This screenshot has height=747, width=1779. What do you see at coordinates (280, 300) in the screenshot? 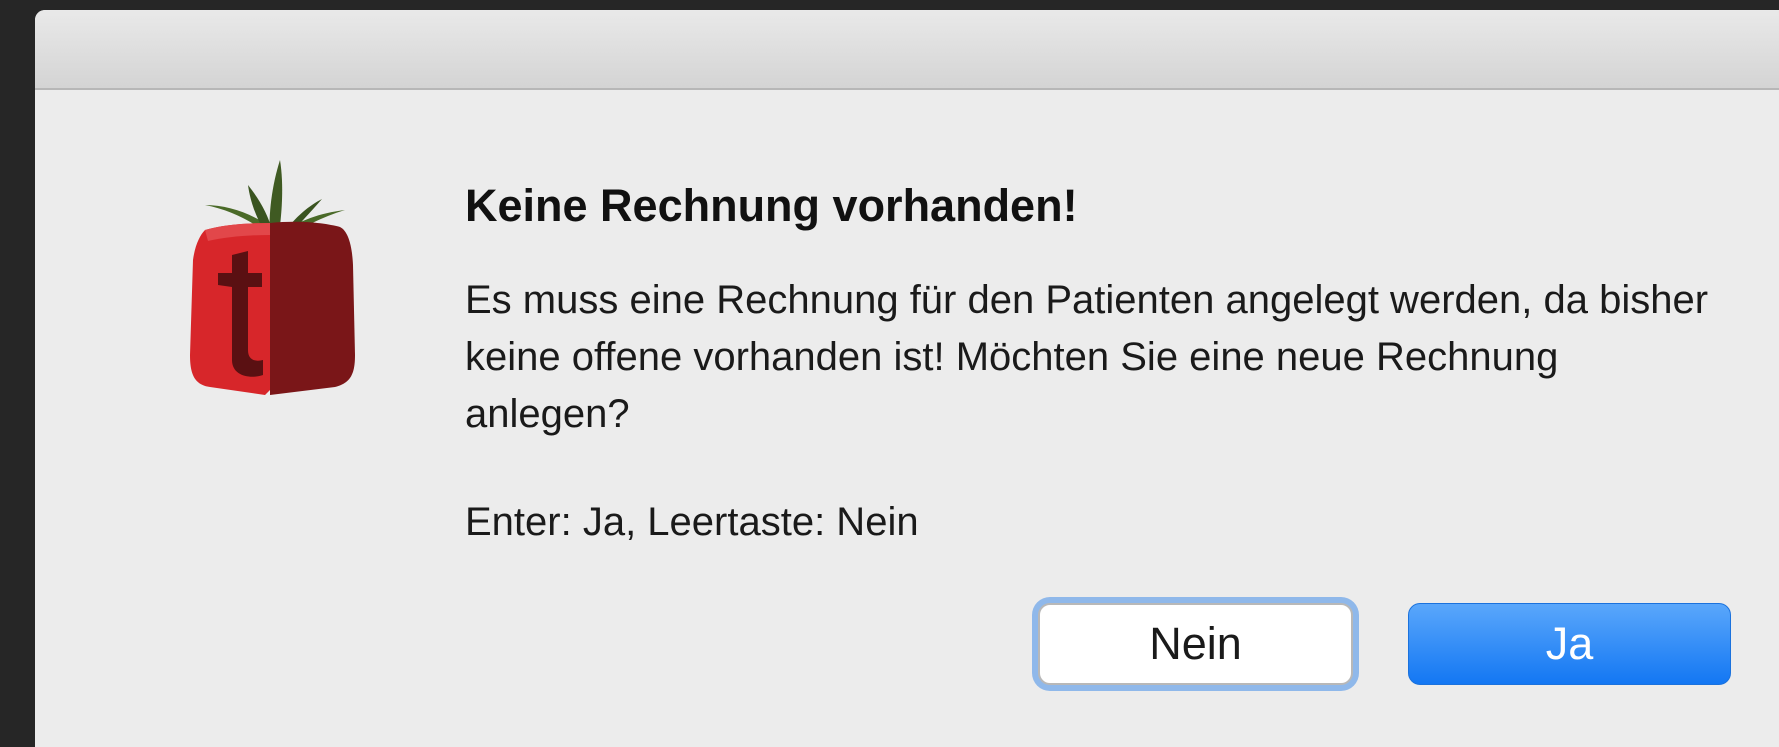
I see `tomato-app-icon` at bounding box center [280, 300].